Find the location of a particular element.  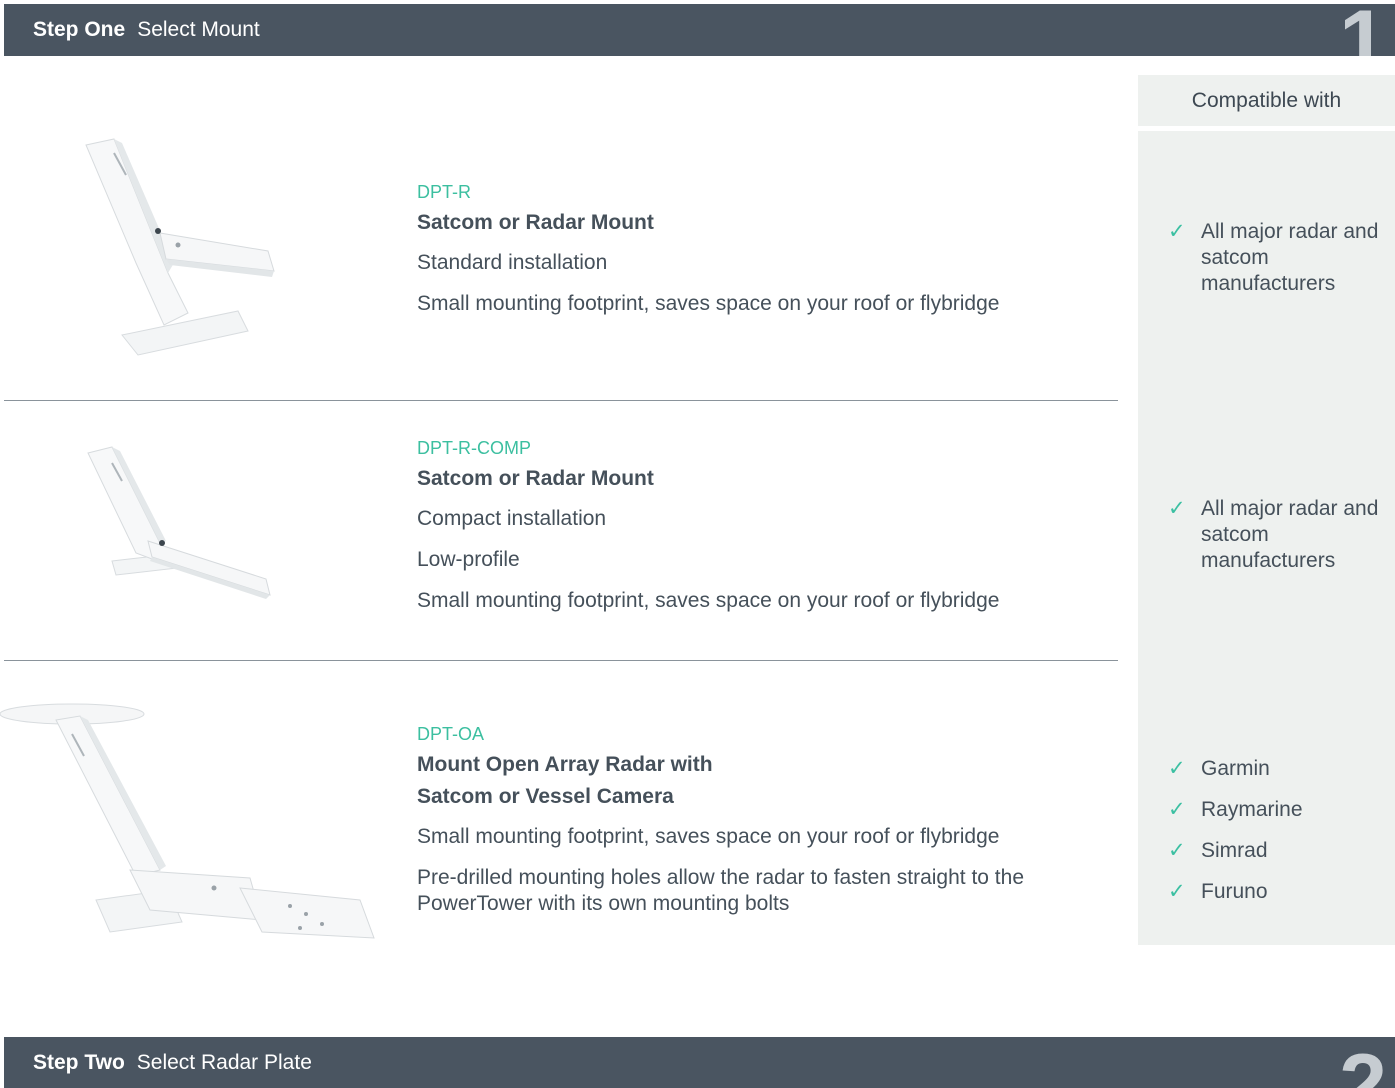

compatible-item: ✓ Garmin is located at coordinates (1235, 769).